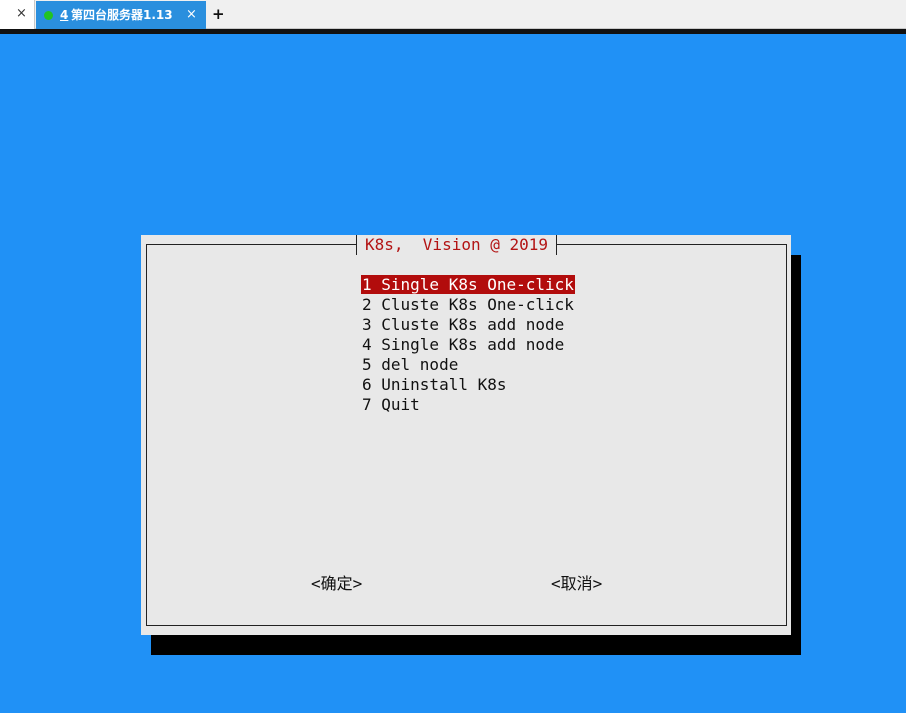 The width and height of the screenshot is (906, 713). What do you see at coordinates (468, 305) in the screenshot?
I see `menu-item: 2 Cluste K8s One-click` at bounding box center [468, 305].